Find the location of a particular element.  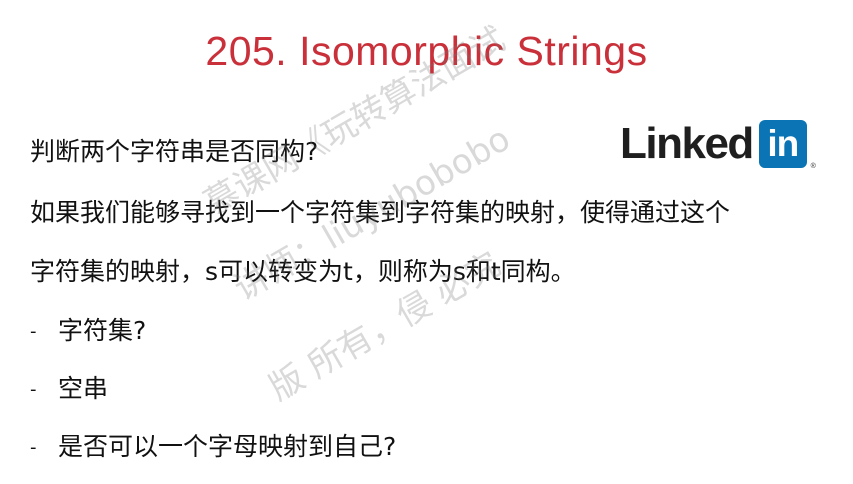

logo-trademark: ® is located at coordinates (813, 166).